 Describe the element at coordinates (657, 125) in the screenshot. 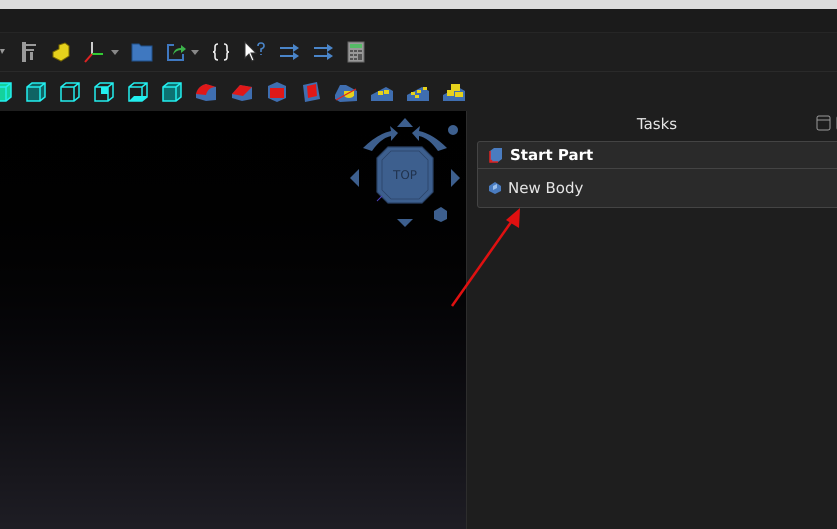

I see `panel-title: Tasks` at that location.